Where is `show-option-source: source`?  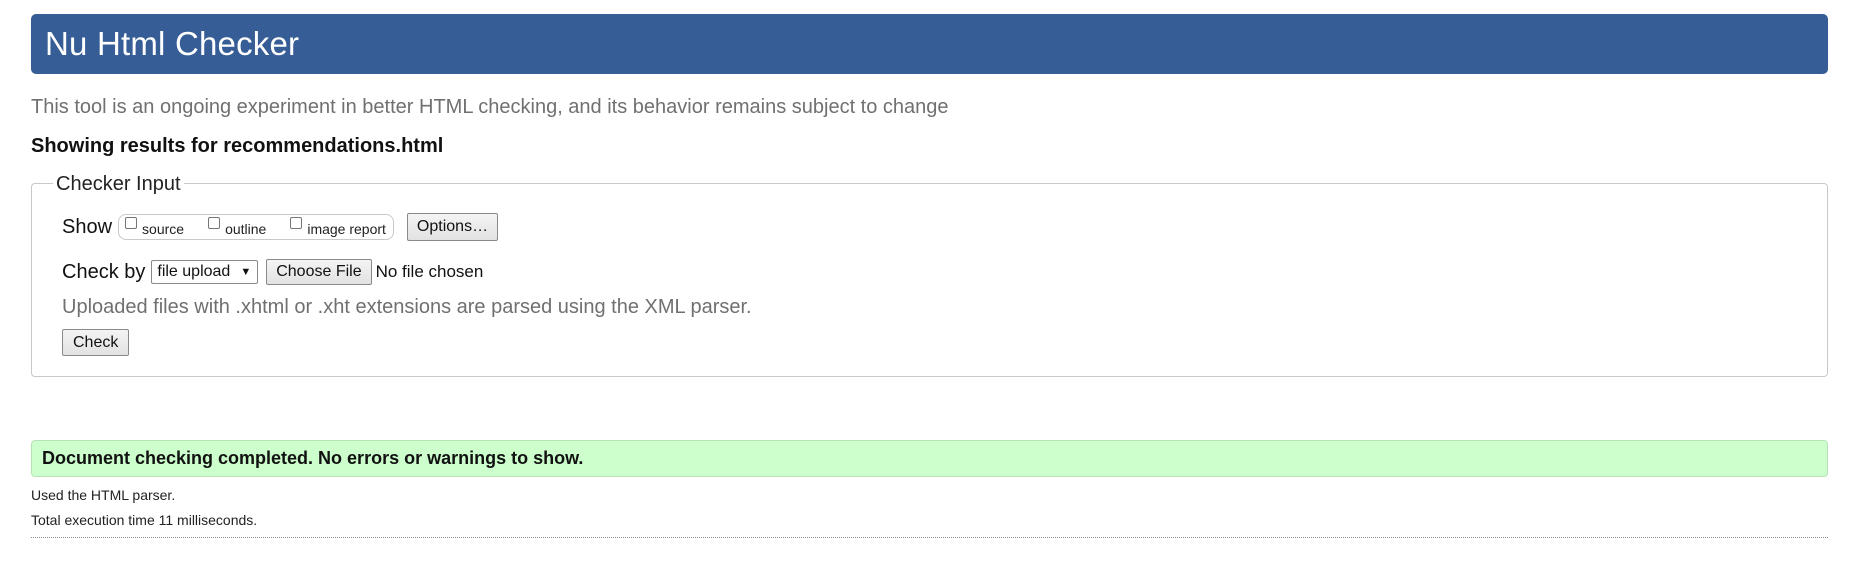 show-option-source: source is located at coordinates (155, 227).